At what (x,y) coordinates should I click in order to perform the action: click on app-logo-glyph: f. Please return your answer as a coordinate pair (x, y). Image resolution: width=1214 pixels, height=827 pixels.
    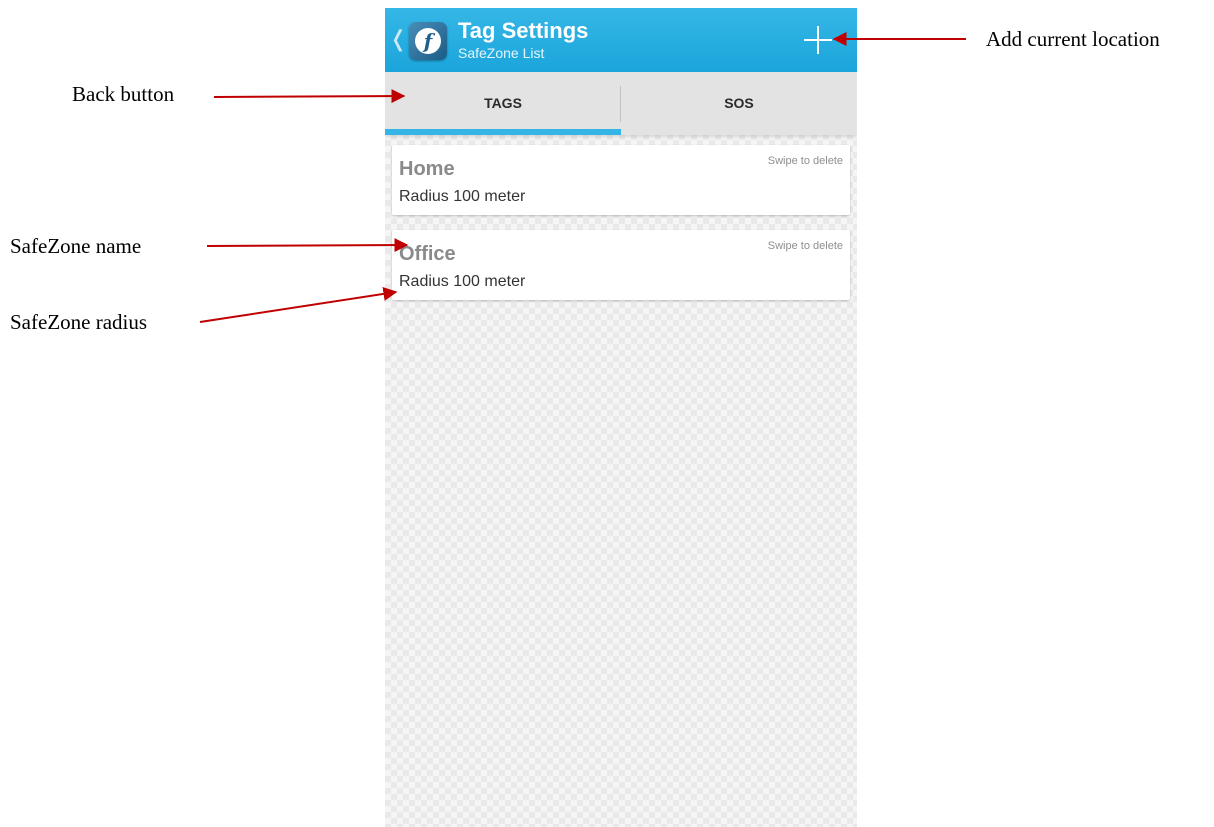
    Looking at the image, I should click on (428, 41).